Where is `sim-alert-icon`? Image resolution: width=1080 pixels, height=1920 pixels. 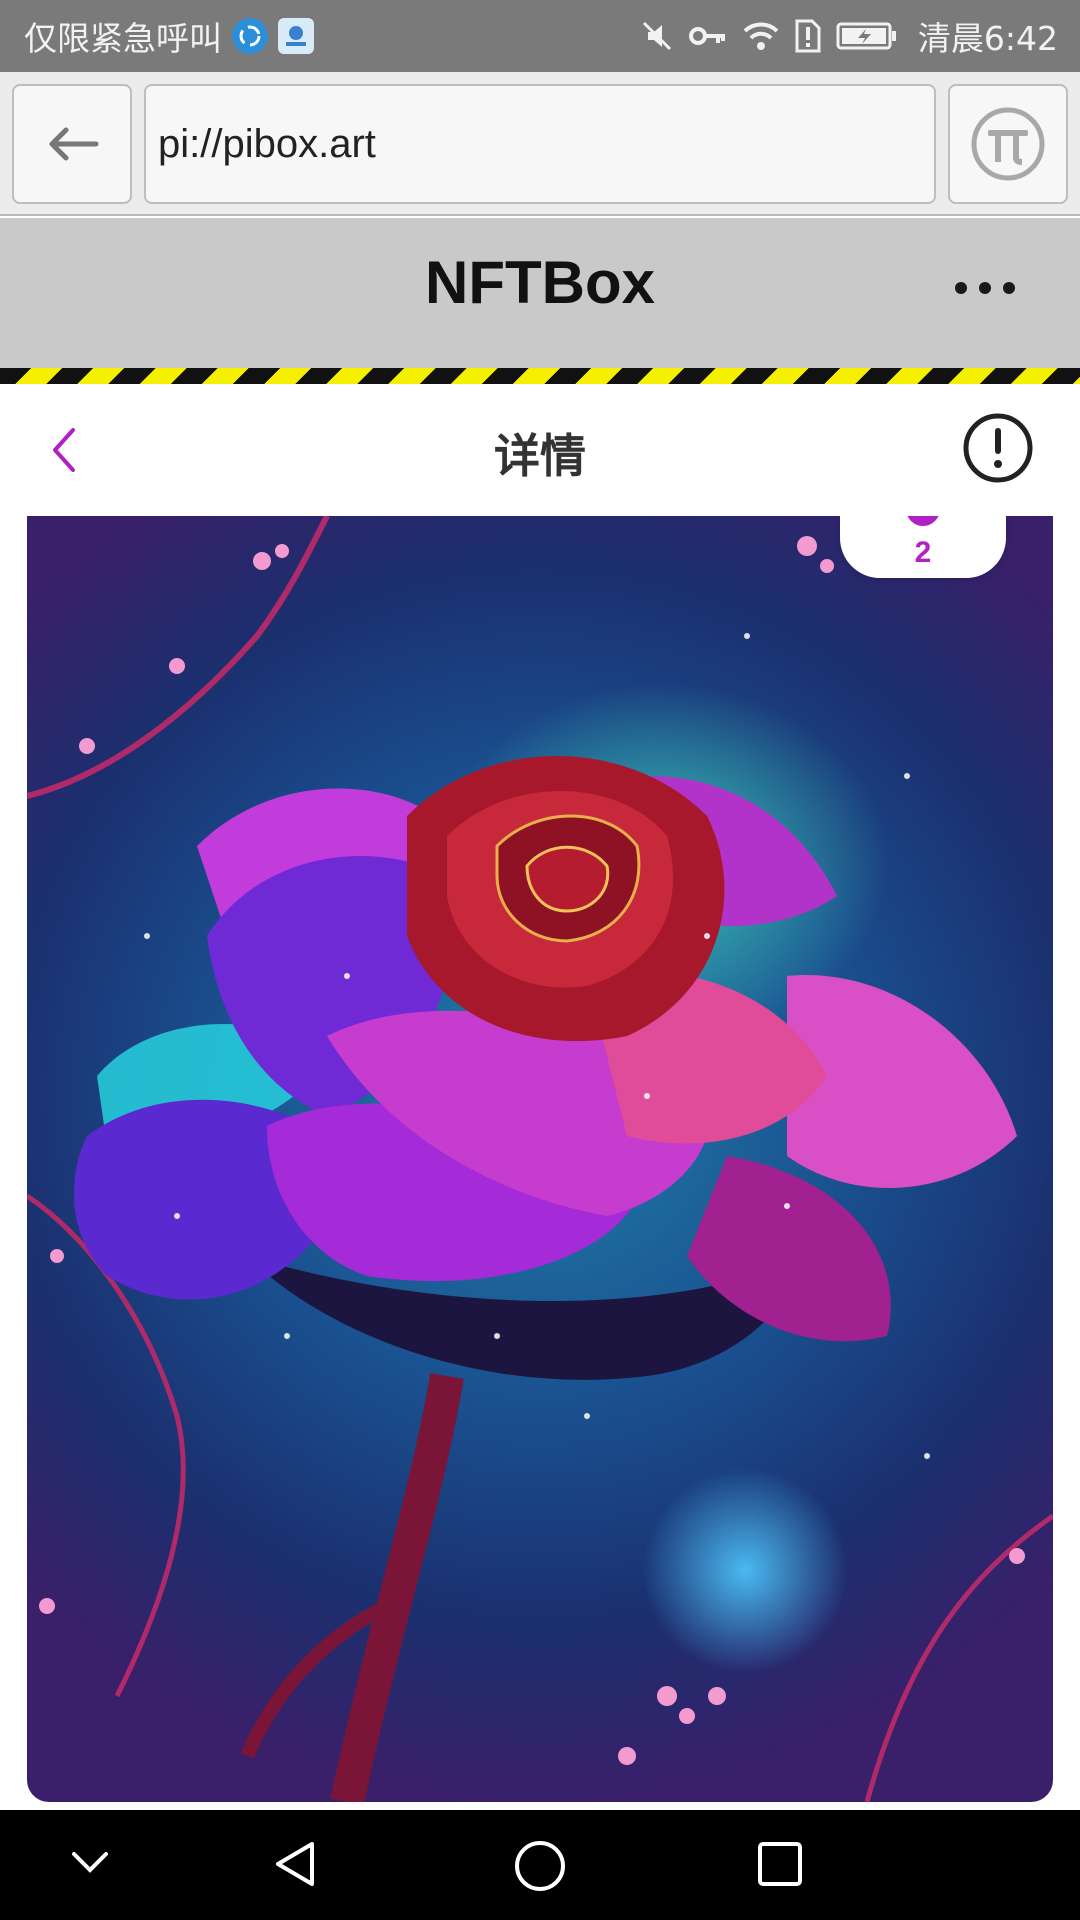
sim-alert-icon is located at coordinates (808, 36).